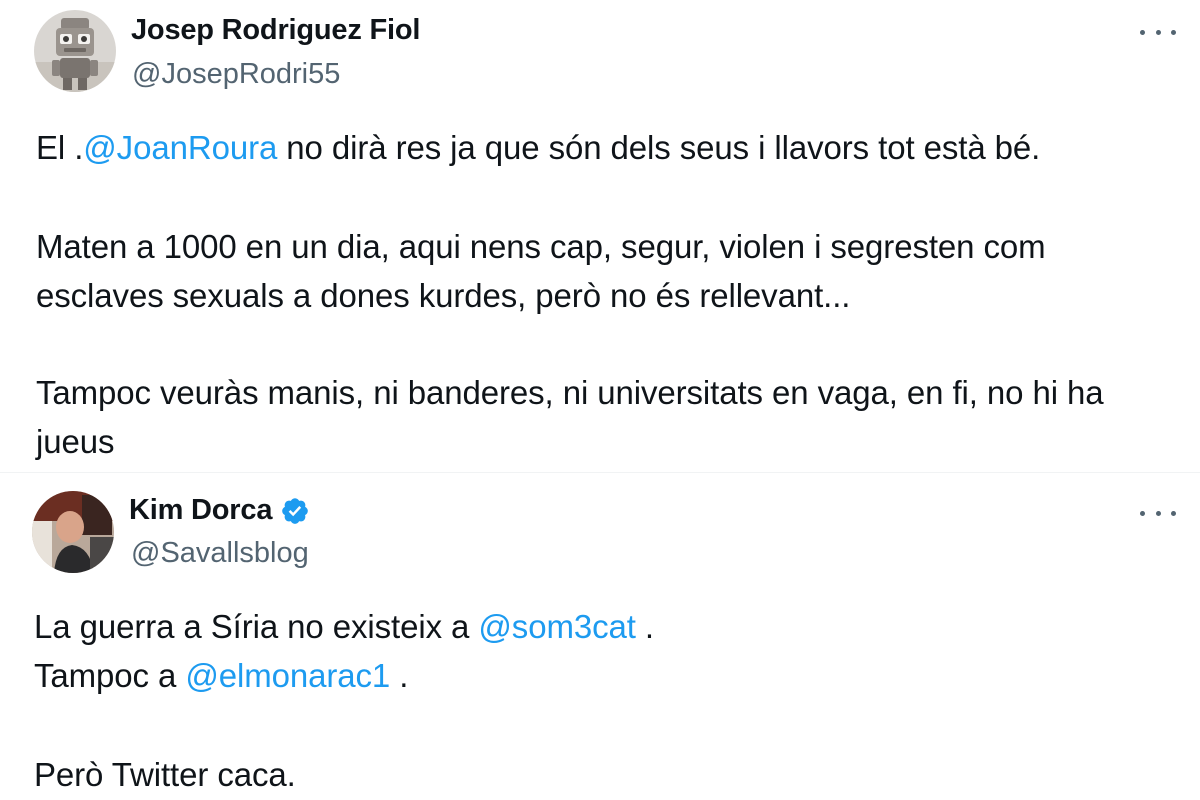  I want to click on text-segment: El ., so click(60, 147).